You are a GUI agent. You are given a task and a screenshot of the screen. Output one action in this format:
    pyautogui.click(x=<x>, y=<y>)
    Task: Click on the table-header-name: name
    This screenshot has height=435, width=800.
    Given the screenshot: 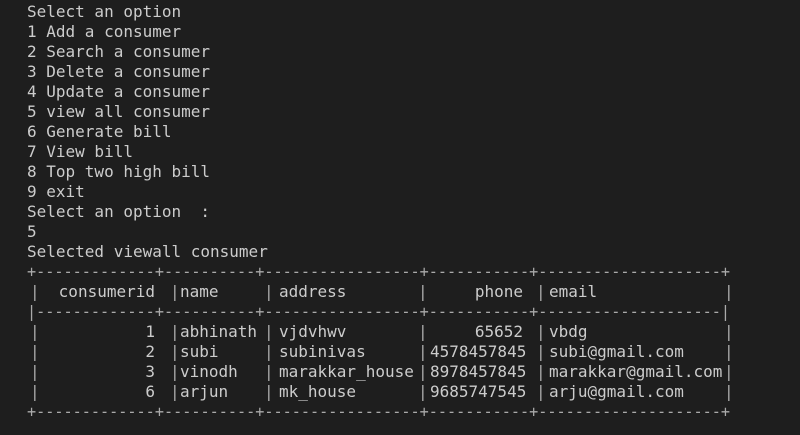 What is the action you would take?
    pyautogui.click(x=199, y=291)
    